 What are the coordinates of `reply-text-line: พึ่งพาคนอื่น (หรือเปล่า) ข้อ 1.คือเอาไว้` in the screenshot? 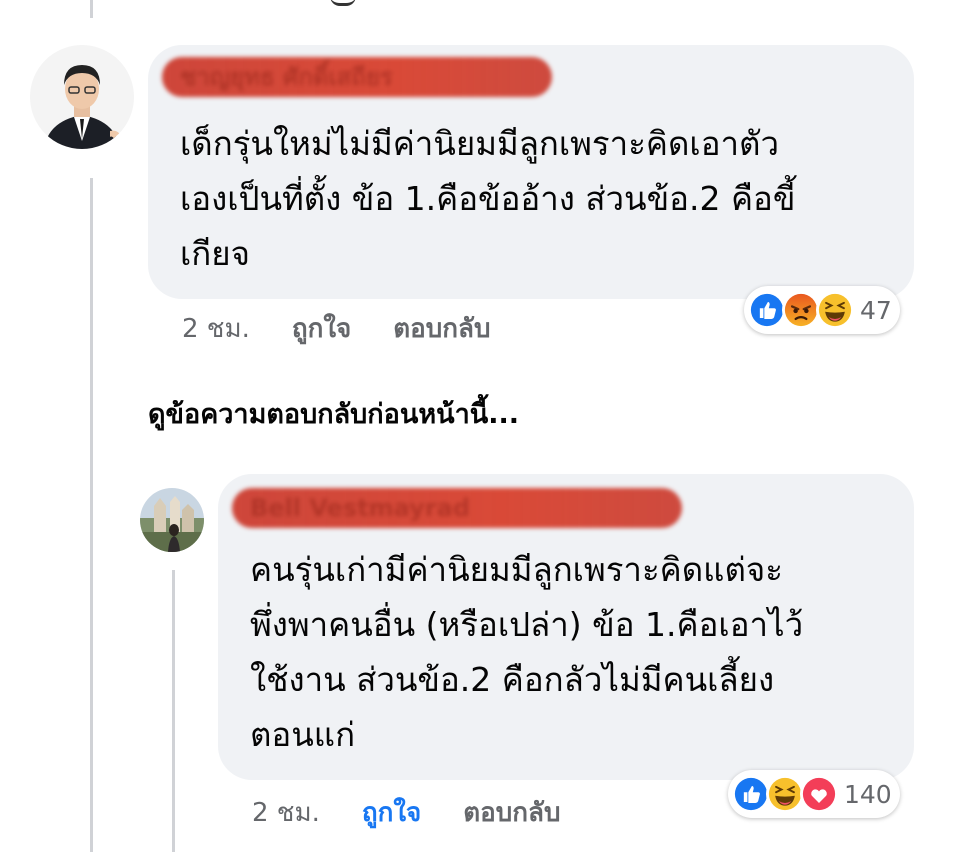 It's located at (527, 624).